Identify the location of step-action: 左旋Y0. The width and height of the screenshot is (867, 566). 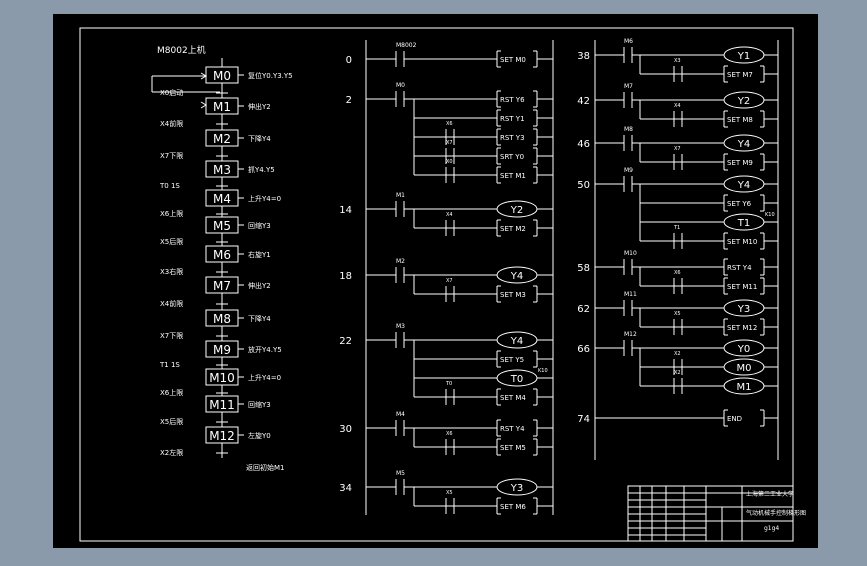
(259, 435).